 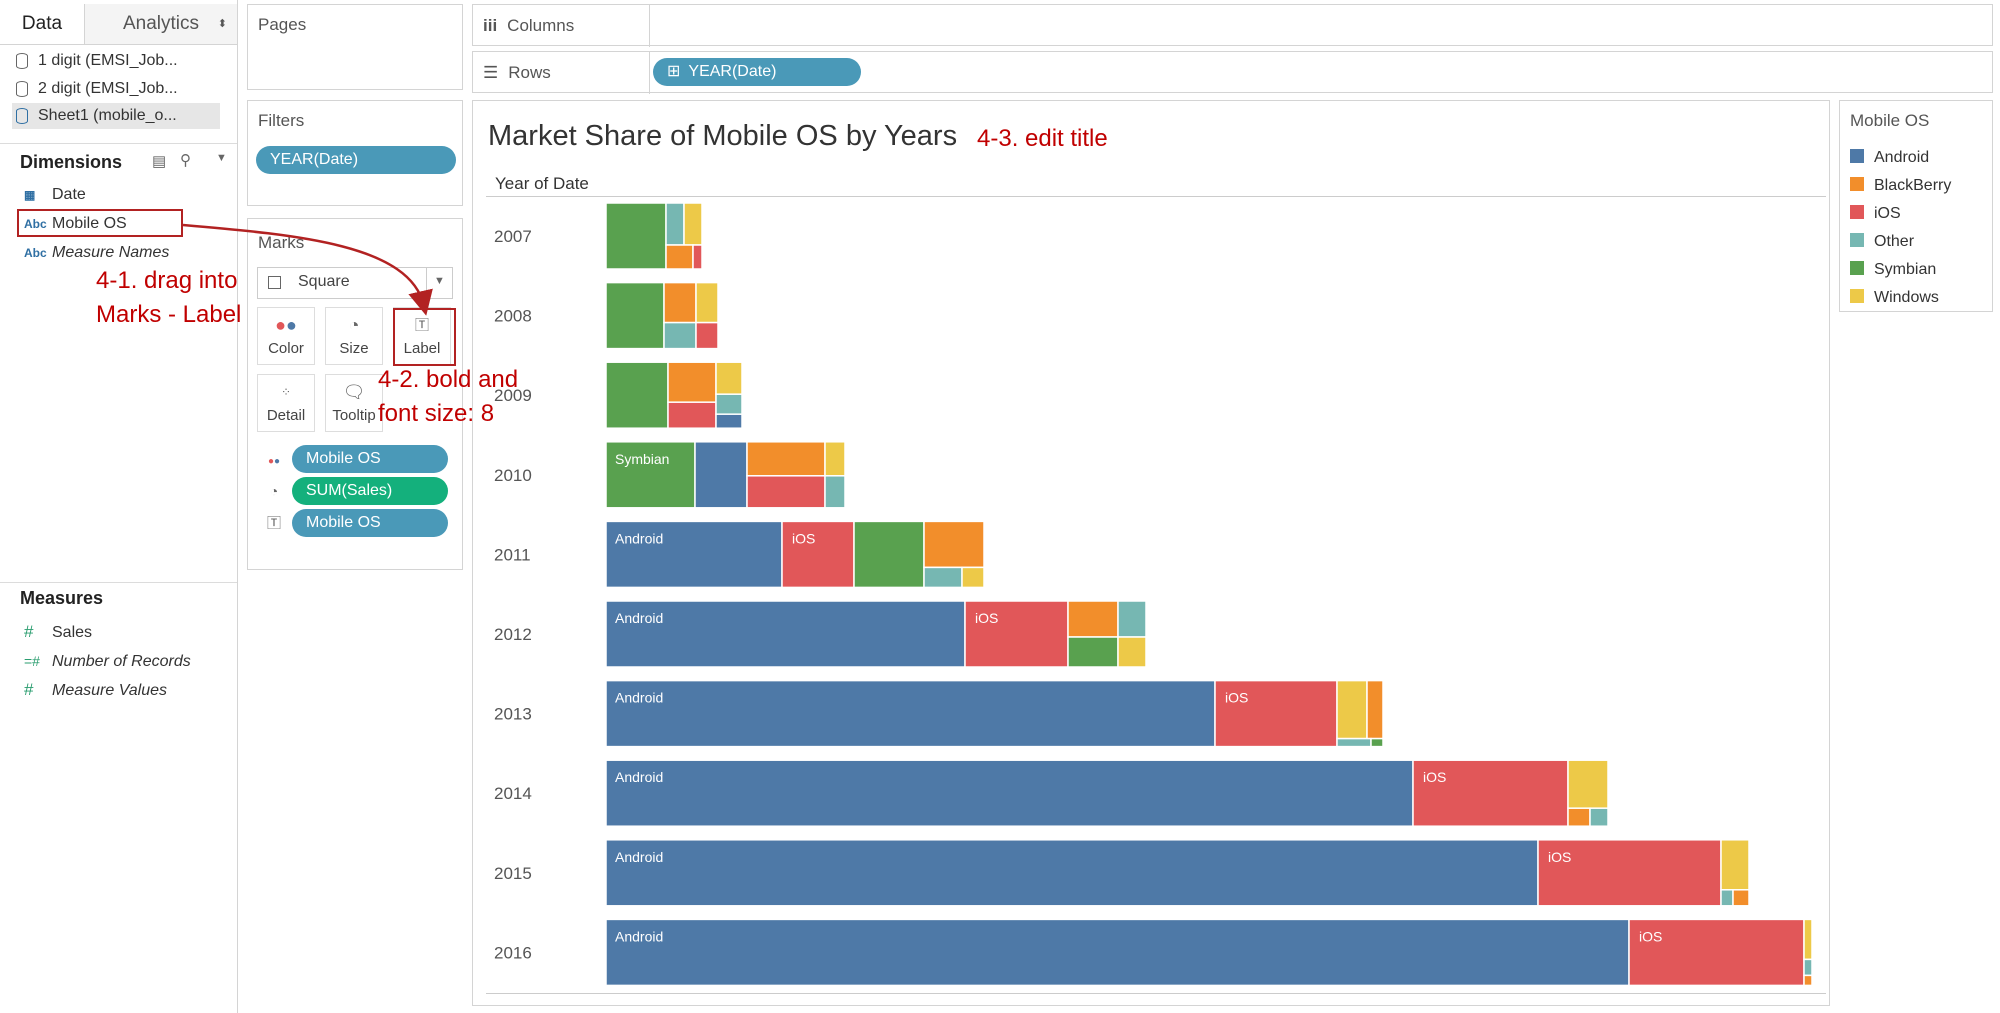 I want to click on annotation-4-1-line2: Marks - Label, so click(x=169, y=314).